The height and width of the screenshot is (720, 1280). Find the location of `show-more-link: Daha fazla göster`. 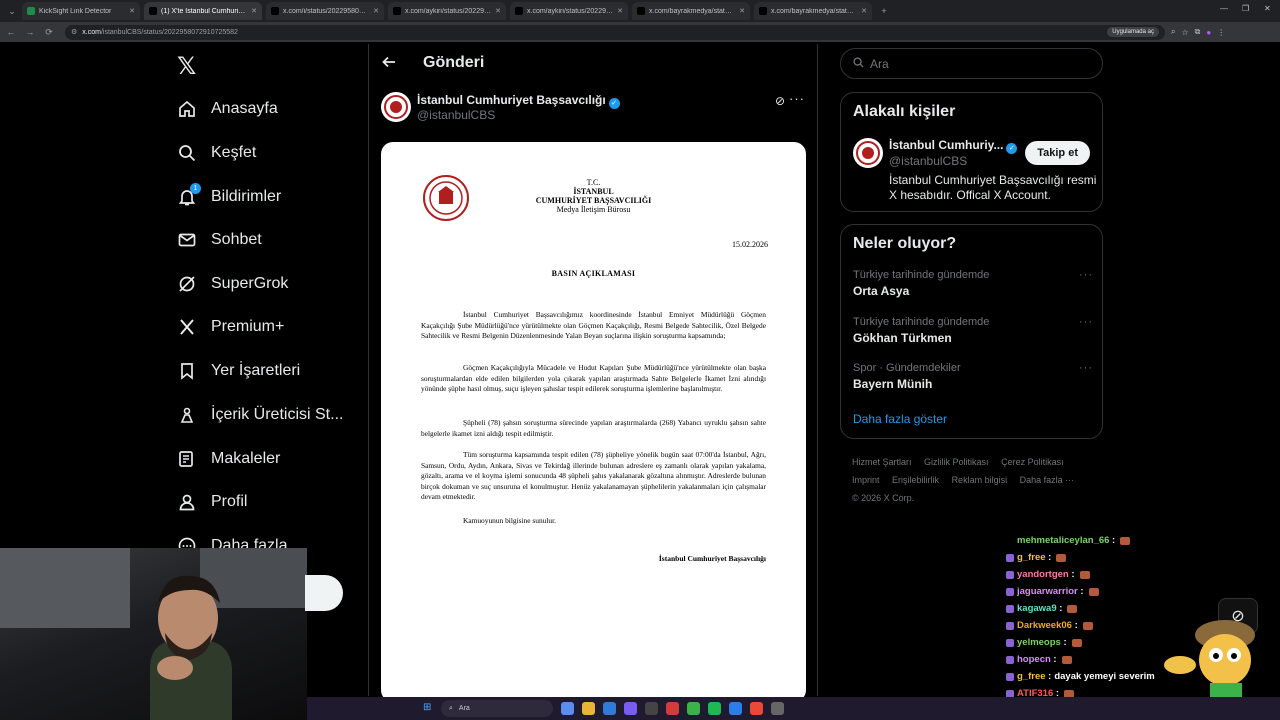

show-more-link: Daha fazla göster is located at coordinates (900, 419).